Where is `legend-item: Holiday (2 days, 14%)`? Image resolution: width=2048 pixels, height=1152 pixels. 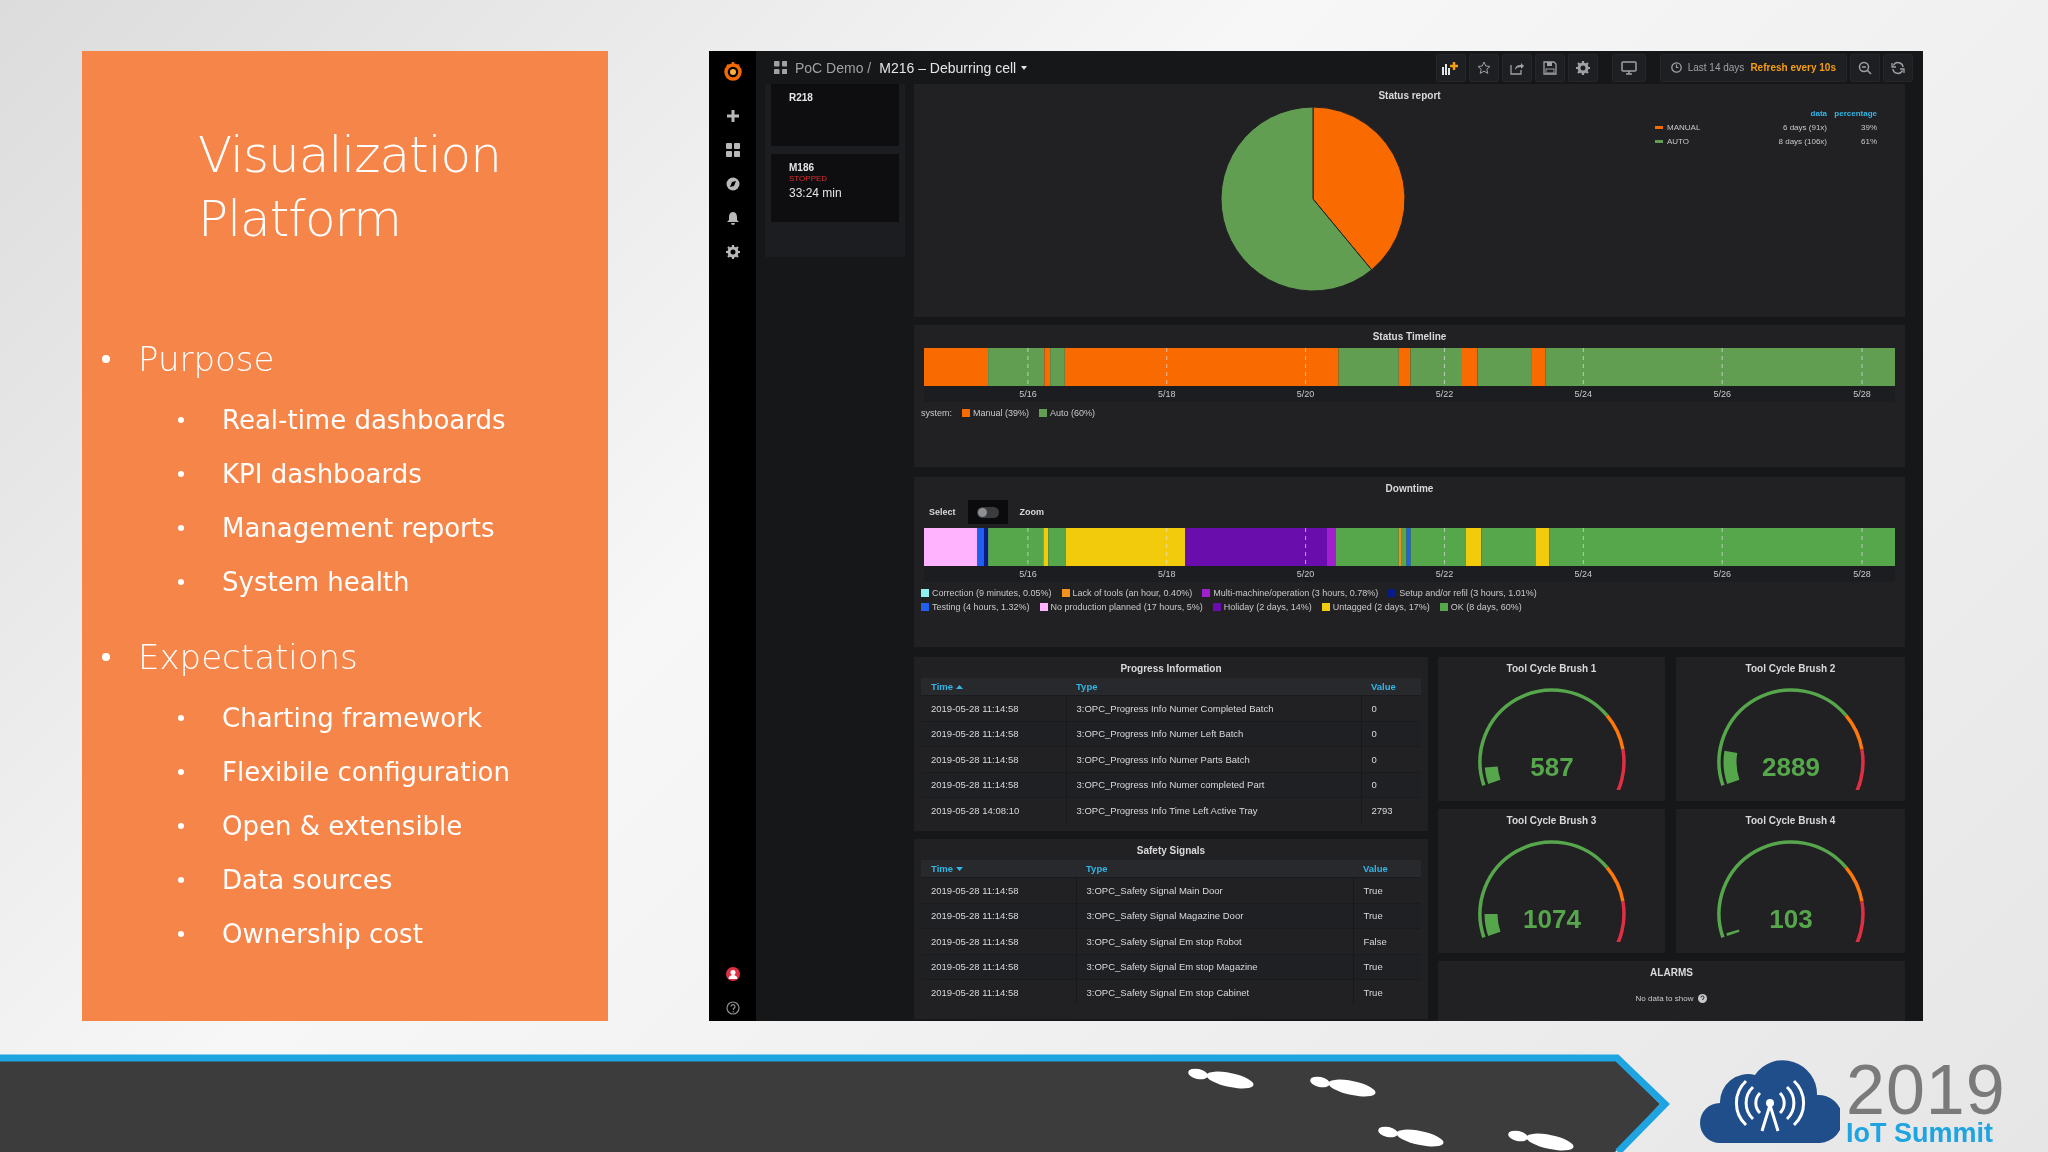
legend-item: Holiday (2 days, 14%) is located at coordinates (1262, 607).